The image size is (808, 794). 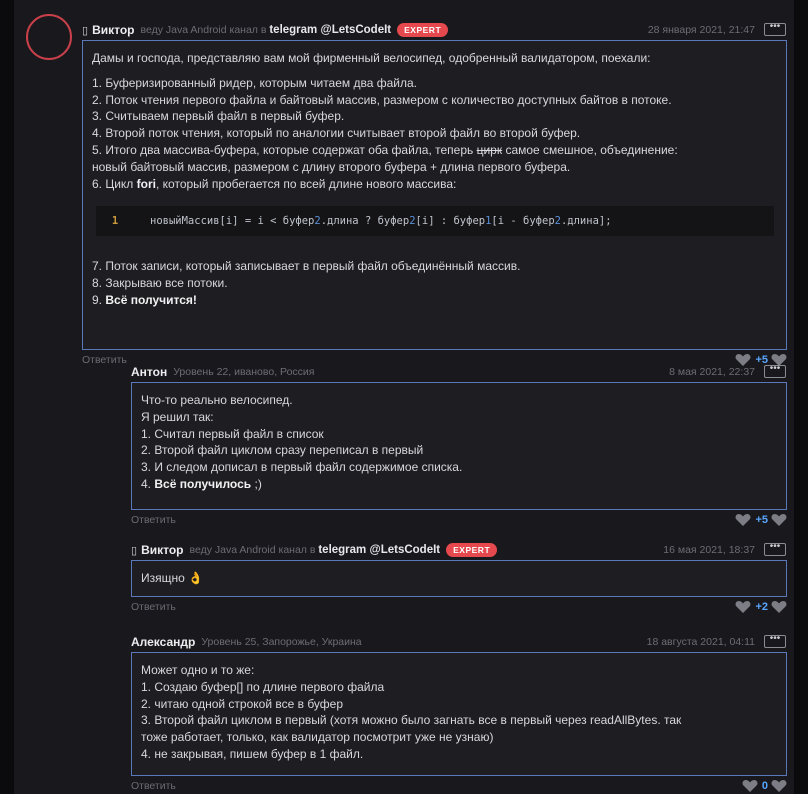 What do you see at coordinates (712, 372) in the screenshot?
I see `comment-date: 8 мая 2021, 22:37` at bounding box center [712, 372].